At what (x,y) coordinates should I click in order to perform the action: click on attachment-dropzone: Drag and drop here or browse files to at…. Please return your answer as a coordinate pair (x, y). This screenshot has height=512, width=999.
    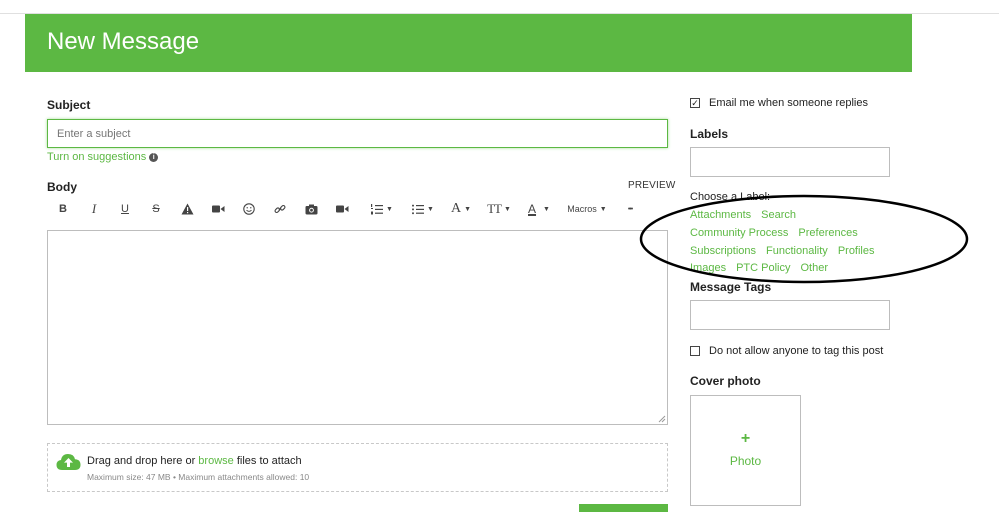
    Looking at the image, I should click on (357, 467).